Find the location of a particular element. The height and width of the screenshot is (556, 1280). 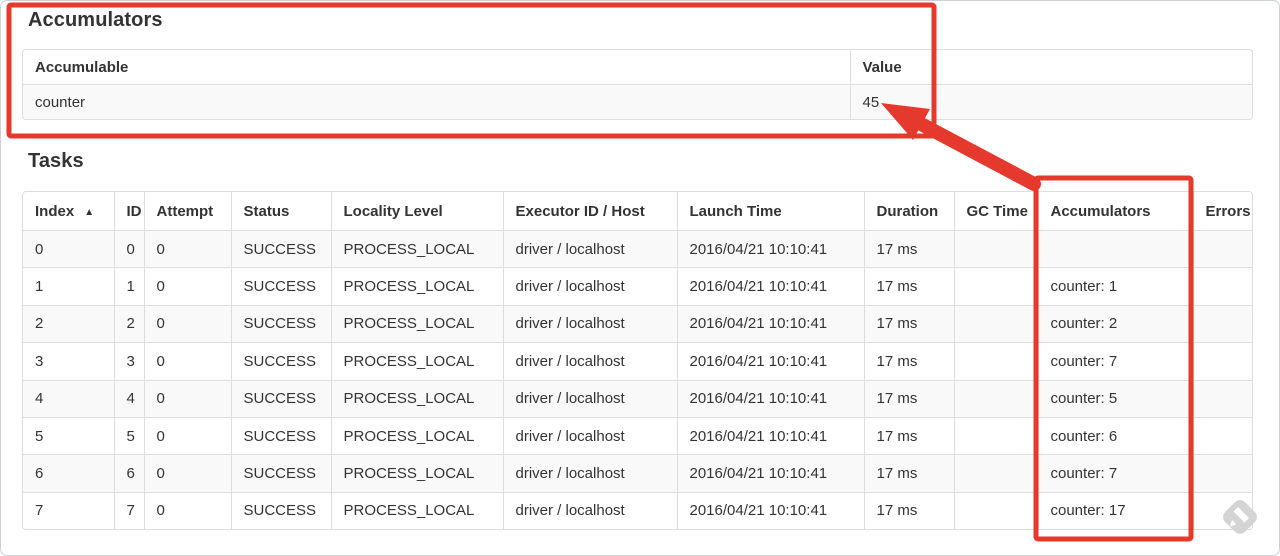

cell-accumulators: counter: 5 is located at coordinates (1116, 399).